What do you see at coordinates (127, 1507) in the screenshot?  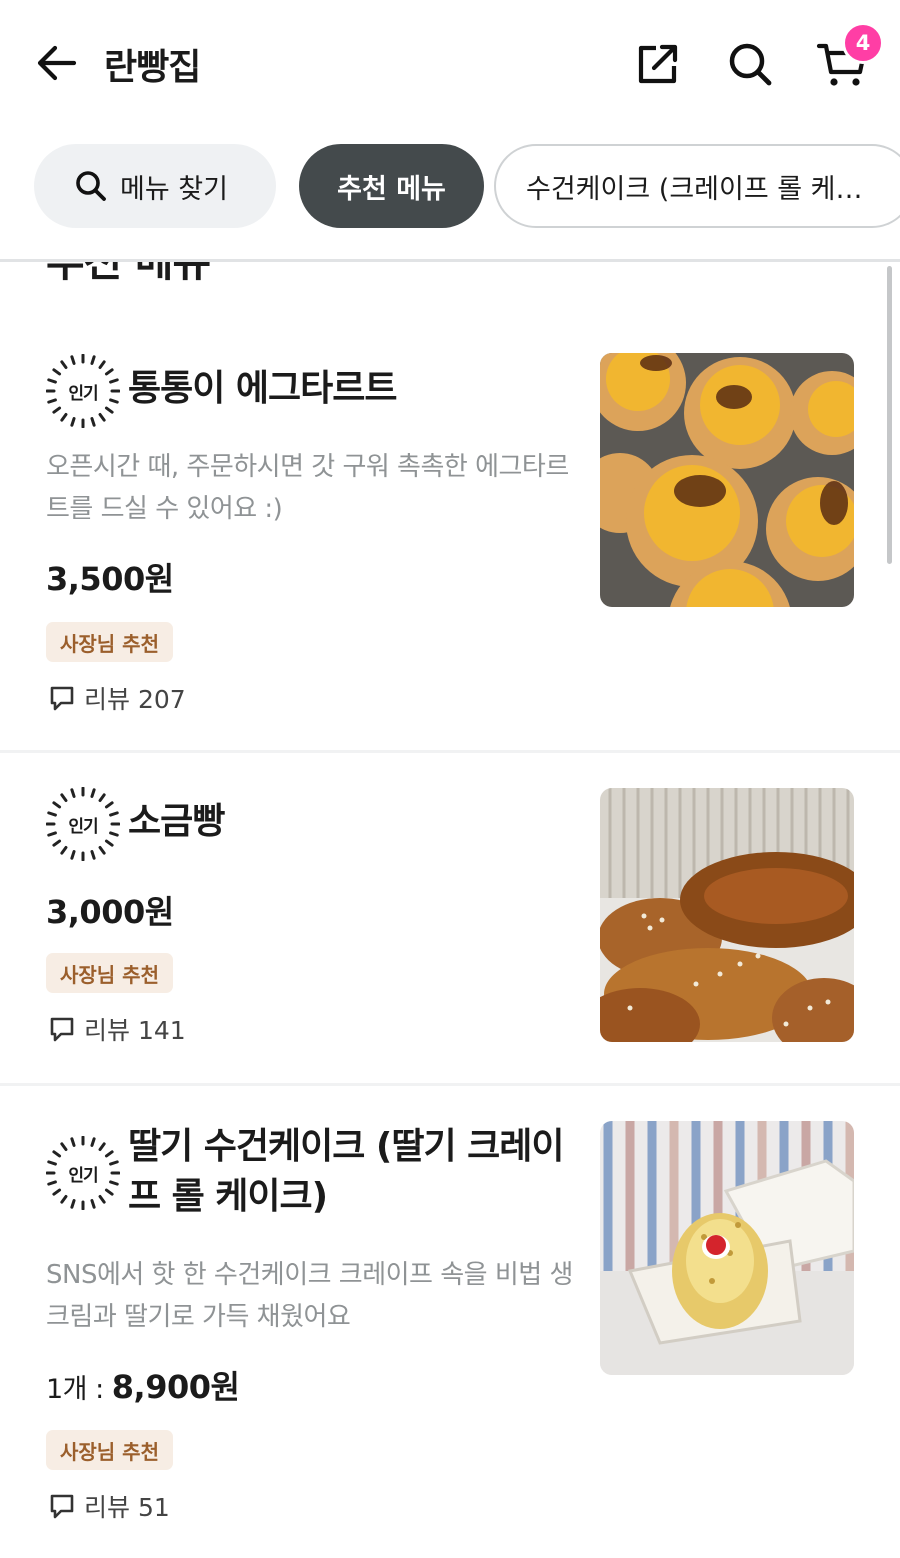 I see `review-label: 리뷰 51` at bounding box center [127, 1507].